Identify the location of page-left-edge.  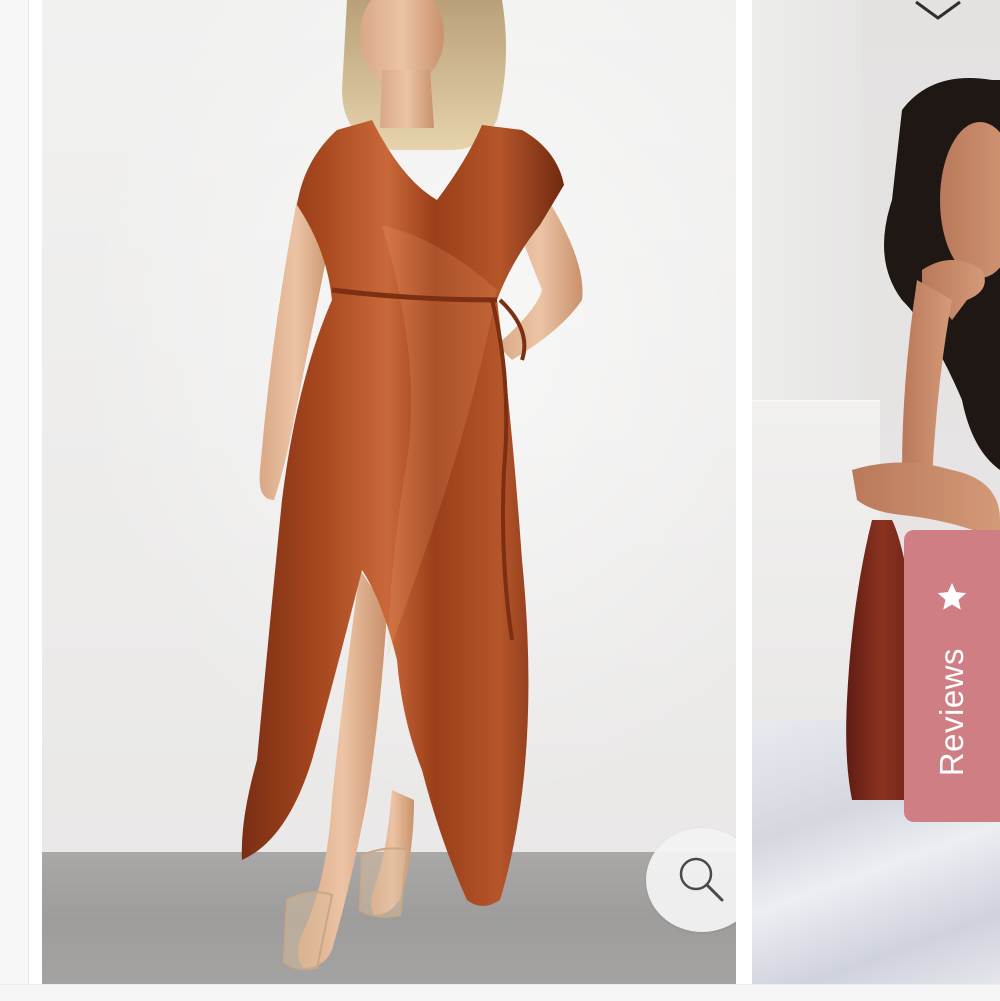
(14, 500).